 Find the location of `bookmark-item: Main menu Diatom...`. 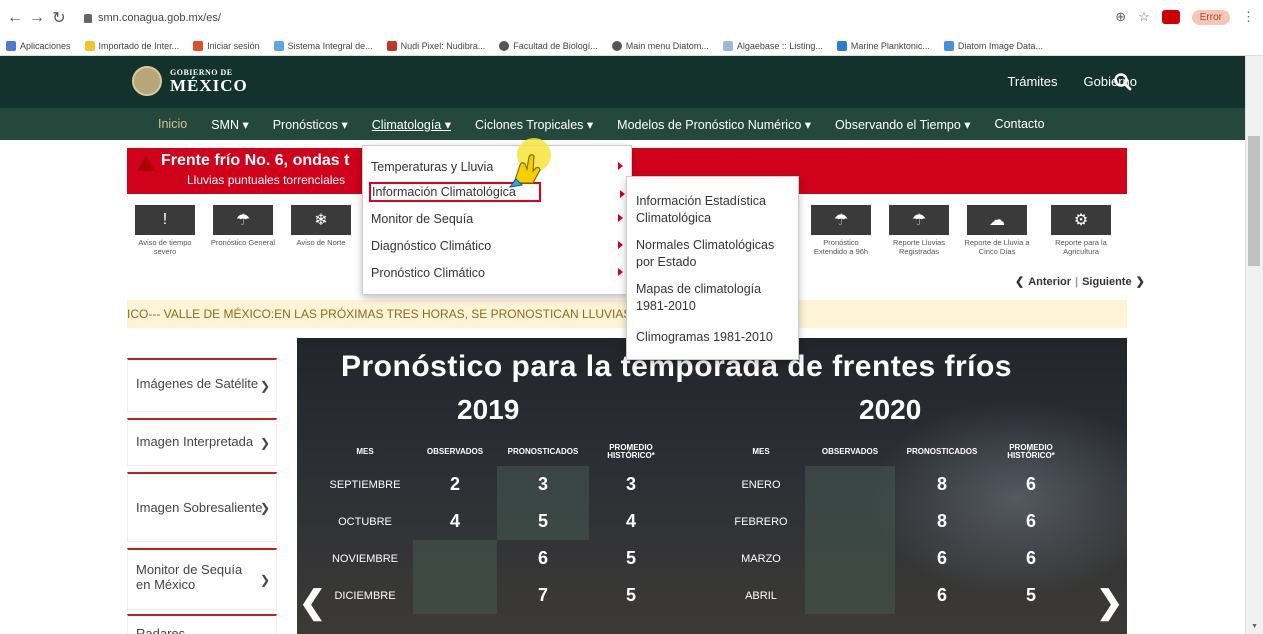

bookmark-item: Main menu Diatom... is located at coordinates (660, 45).